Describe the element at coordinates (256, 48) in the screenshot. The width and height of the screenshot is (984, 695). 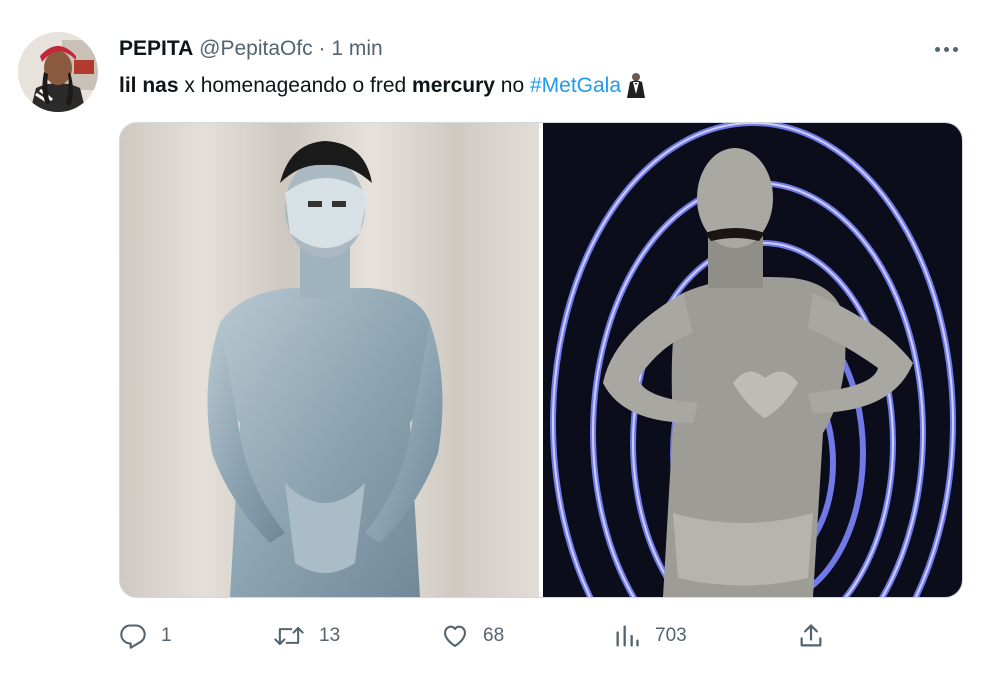
I see `author-handle: @PepitaOfc` at that location.